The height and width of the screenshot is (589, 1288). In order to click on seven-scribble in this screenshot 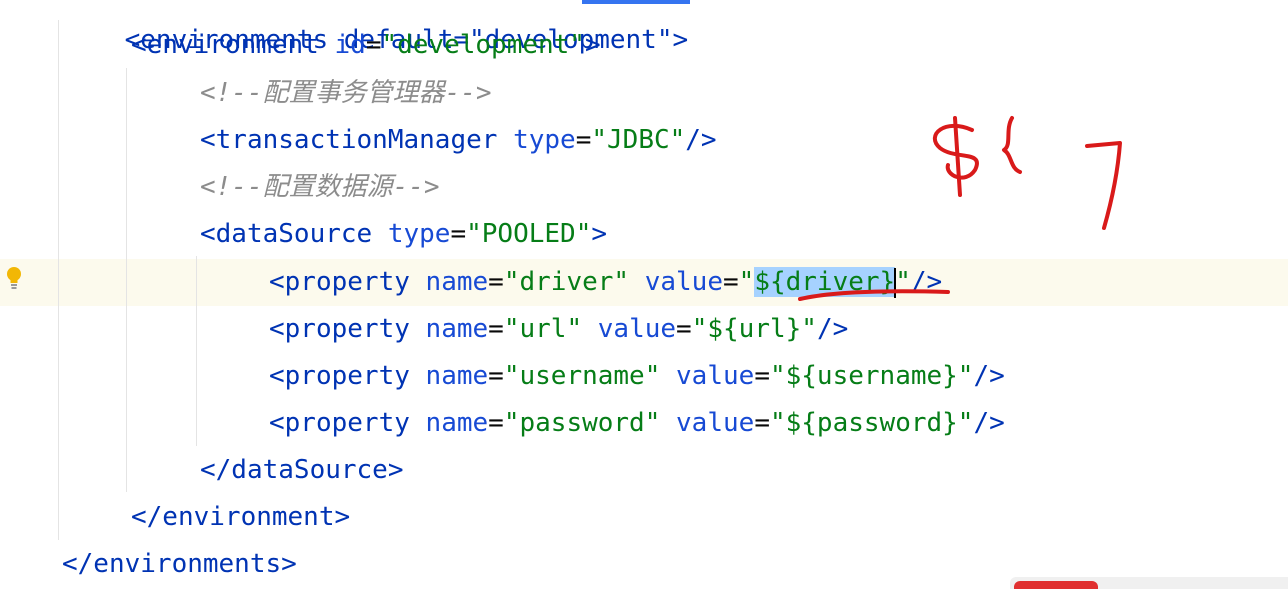, I will do `click(1103, 185)`.